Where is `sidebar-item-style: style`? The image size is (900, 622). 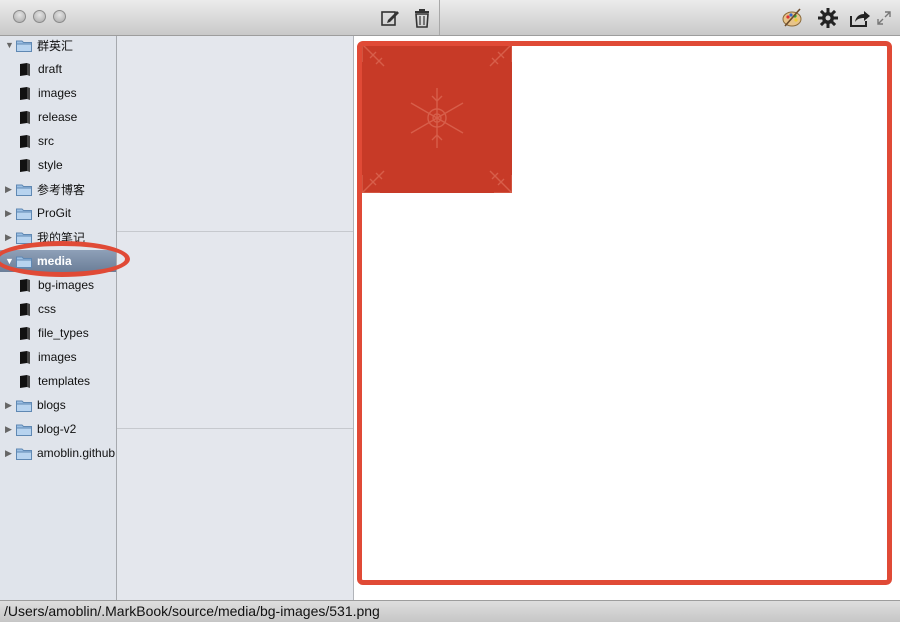
sidebar-item-style: style is located at coordinates (58, 165).